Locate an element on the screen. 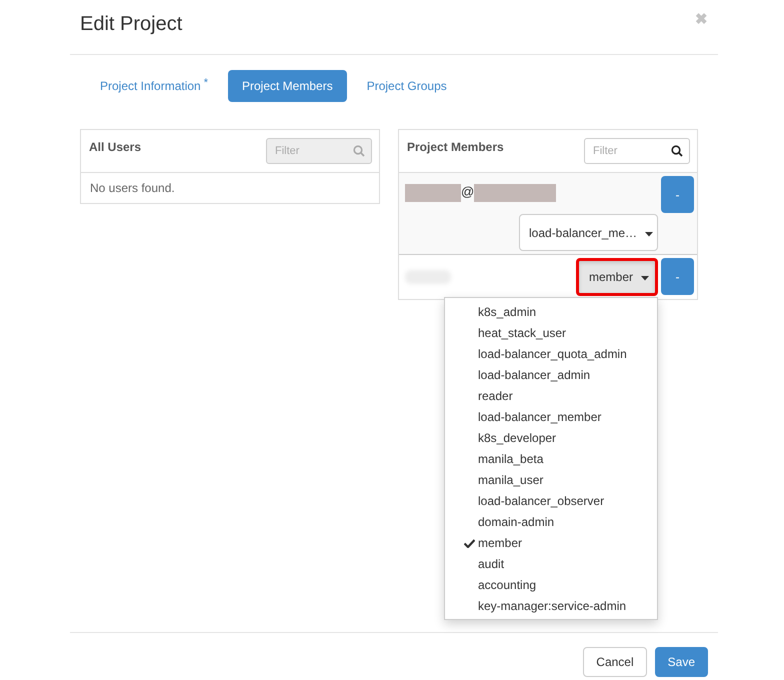 This screenshot has height=680, width=784. role-option: load-balancer_observer is located at coordinates (551, 500).